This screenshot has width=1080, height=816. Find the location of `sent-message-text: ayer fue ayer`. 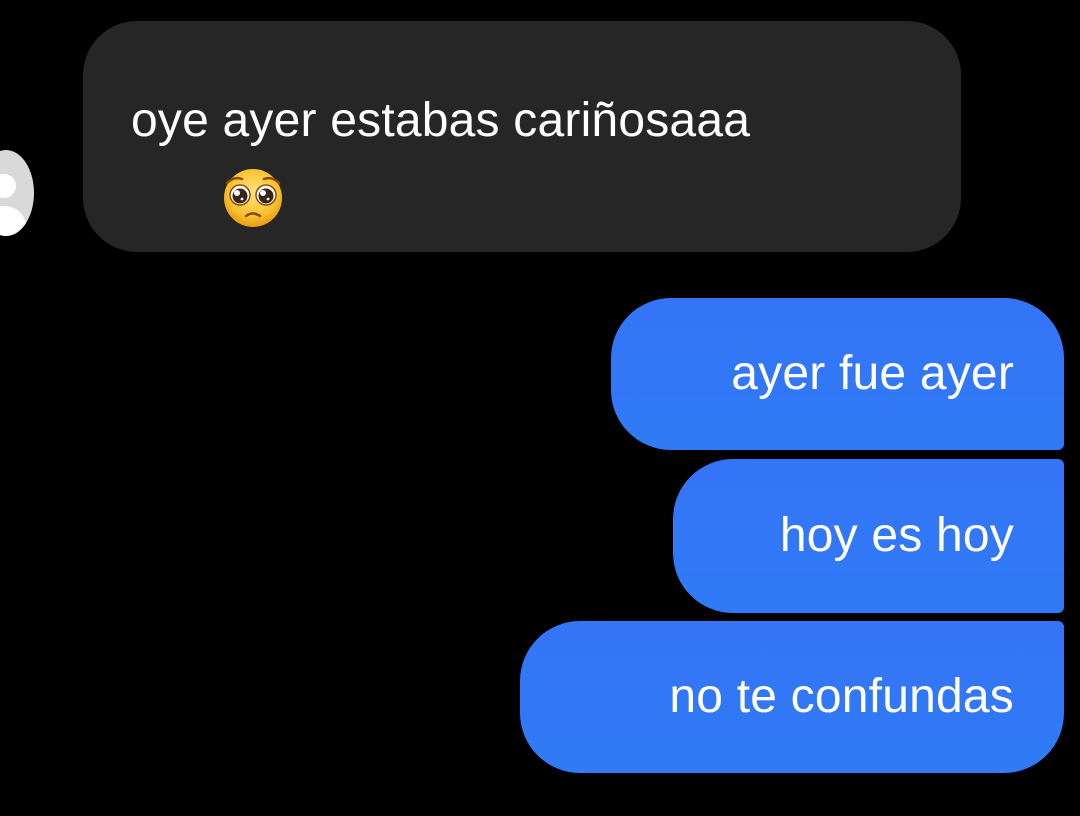

sent-message-text: ayer fue ayer is located at coordinates (872, 373).